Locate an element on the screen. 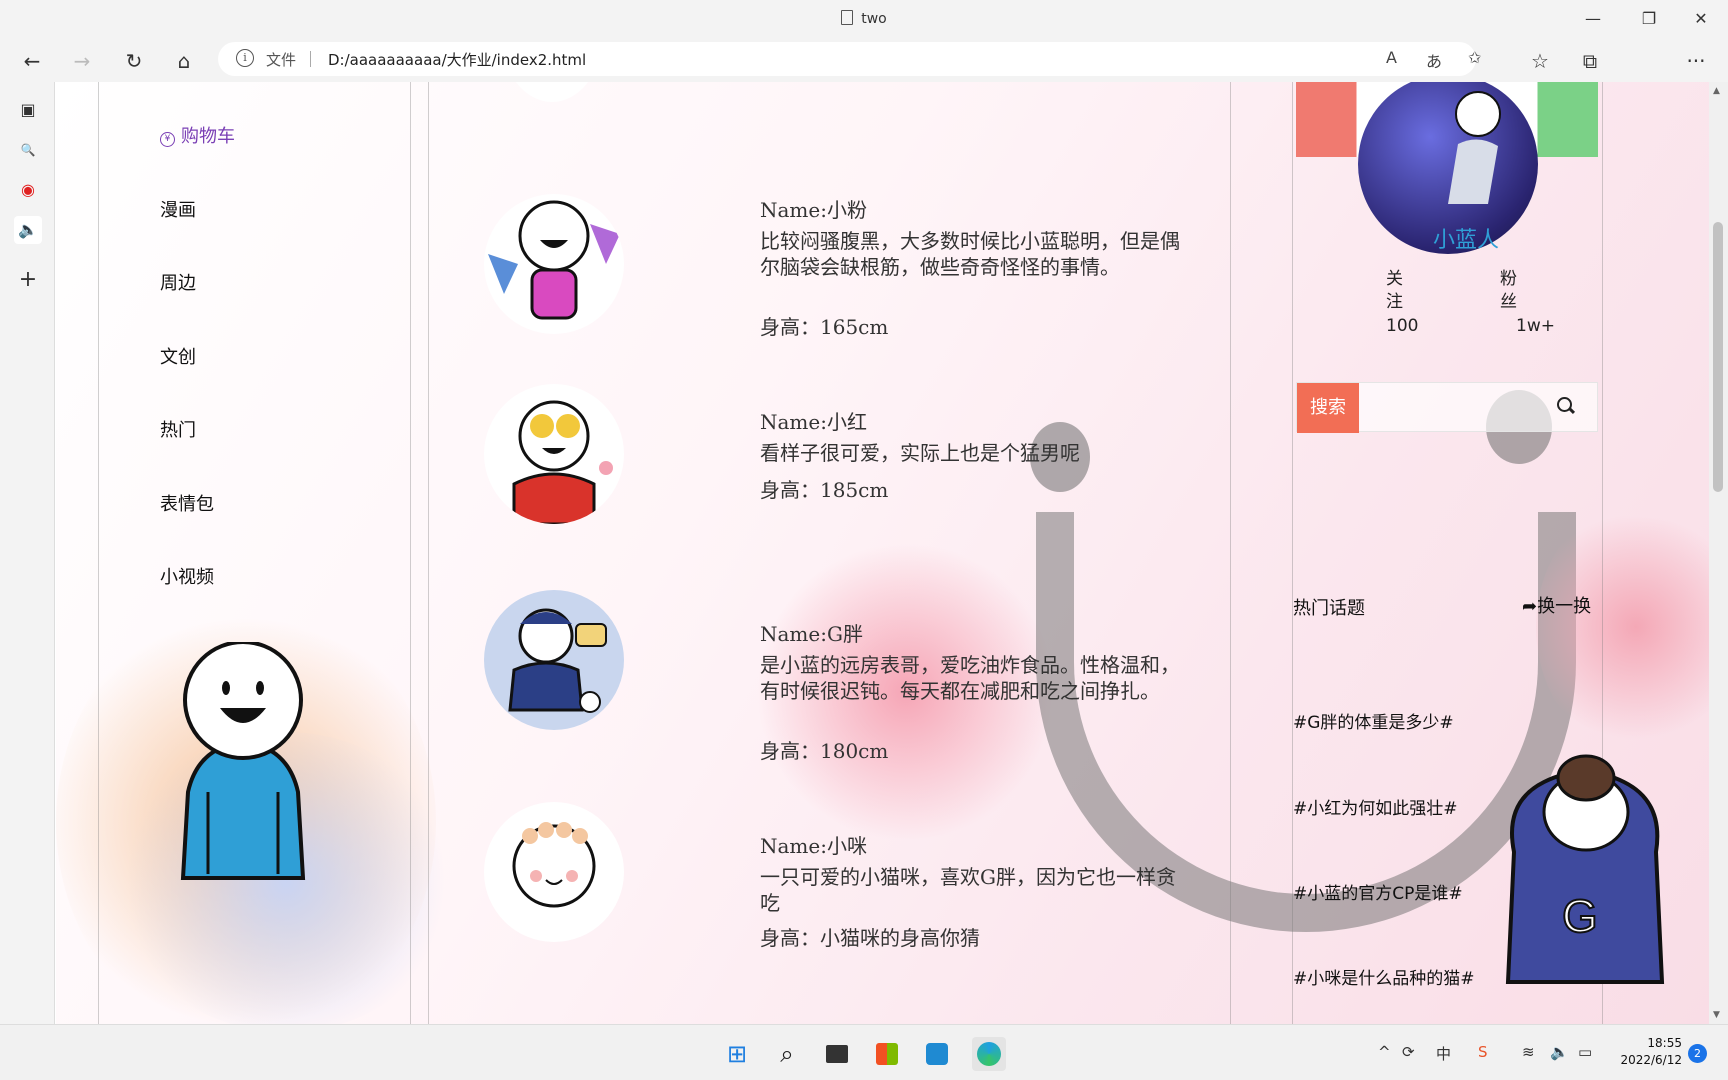  column-divider is located at coordinates (1230, 553).